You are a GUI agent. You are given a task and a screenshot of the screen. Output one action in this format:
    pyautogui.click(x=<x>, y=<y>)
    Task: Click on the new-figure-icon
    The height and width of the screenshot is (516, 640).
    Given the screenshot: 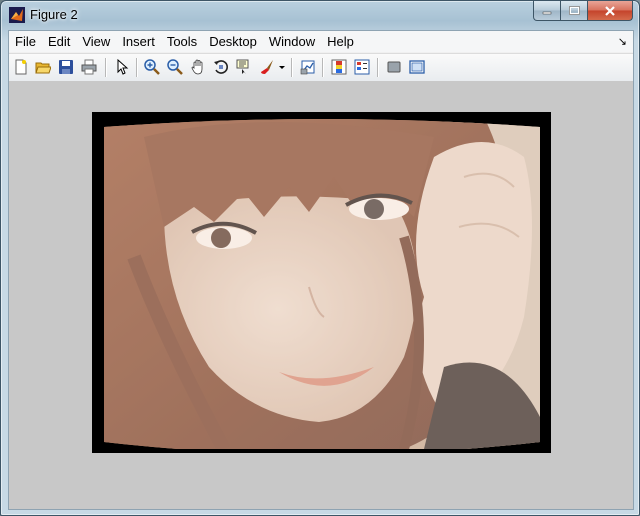 What is the action you would take?
    pyautogui.click(x=21, y=67)
    